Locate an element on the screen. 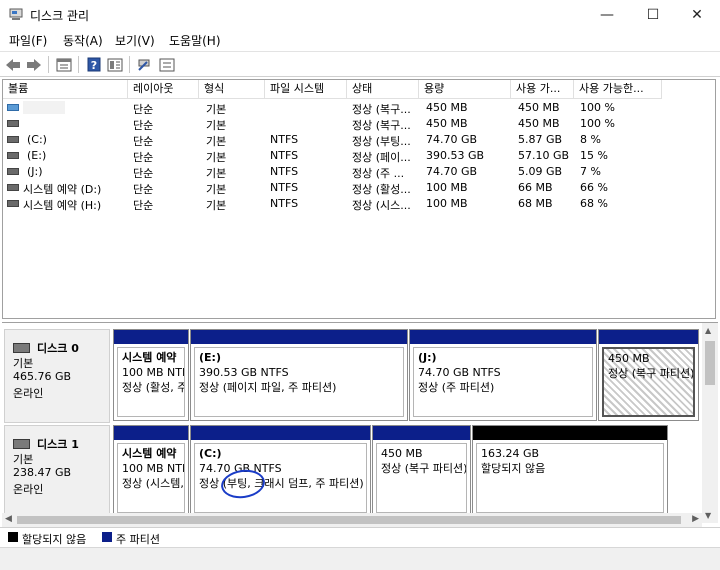  column-header-volume: 볼륨 is located at coordinates (65, 89).